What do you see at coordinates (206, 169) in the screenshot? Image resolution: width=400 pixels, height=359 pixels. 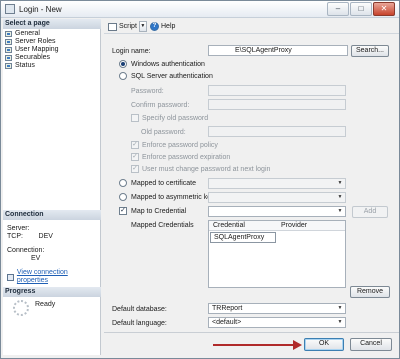 I see `must-change-label: User must change password at next login` at bounding box center [206, 169].